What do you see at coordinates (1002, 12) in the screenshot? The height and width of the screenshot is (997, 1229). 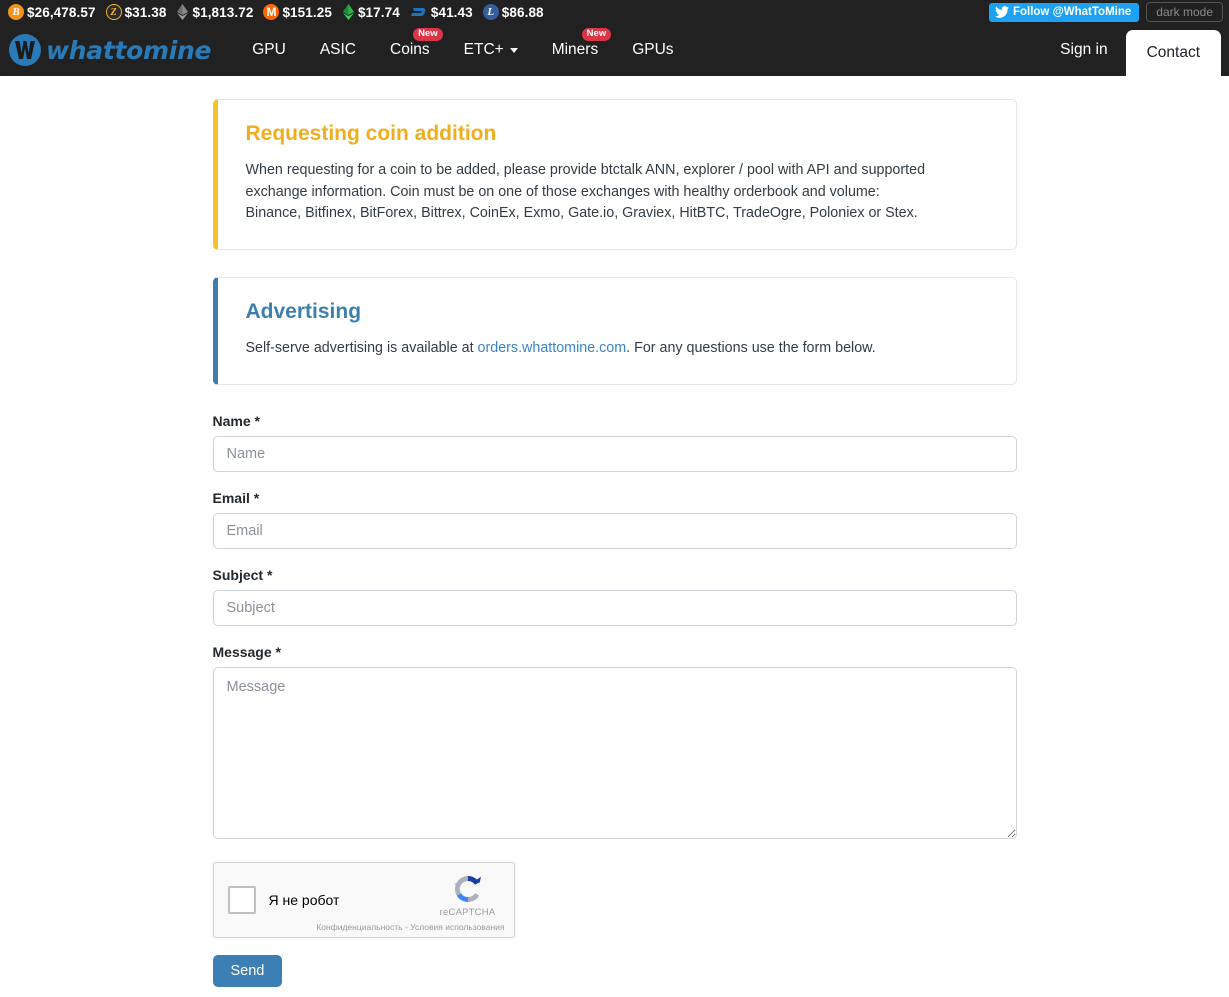 I see `twitter-icon` at bounding box center [1002, 12].